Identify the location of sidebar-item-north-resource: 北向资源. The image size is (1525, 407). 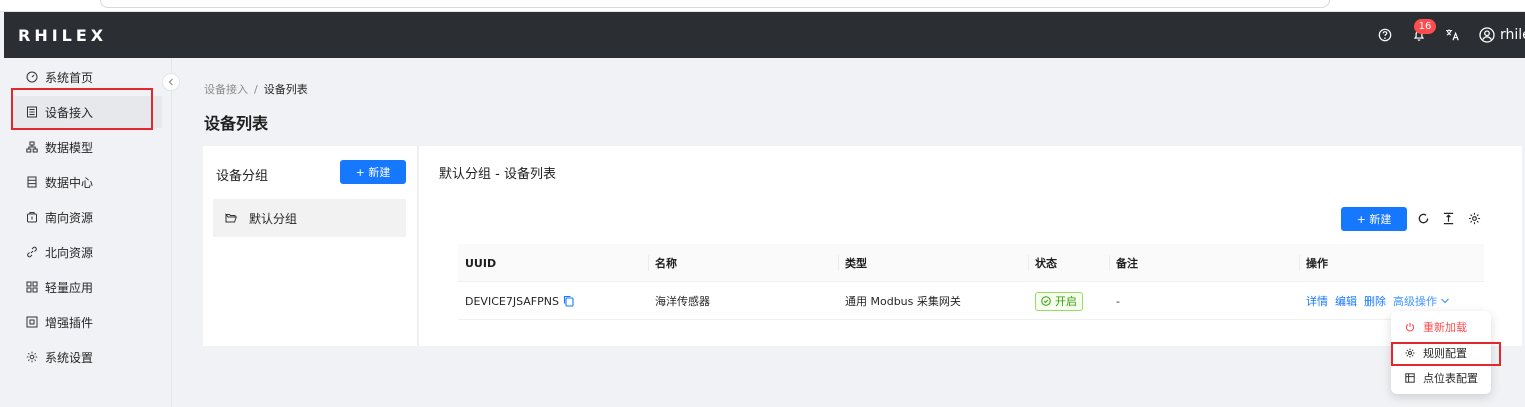
(87, 252).